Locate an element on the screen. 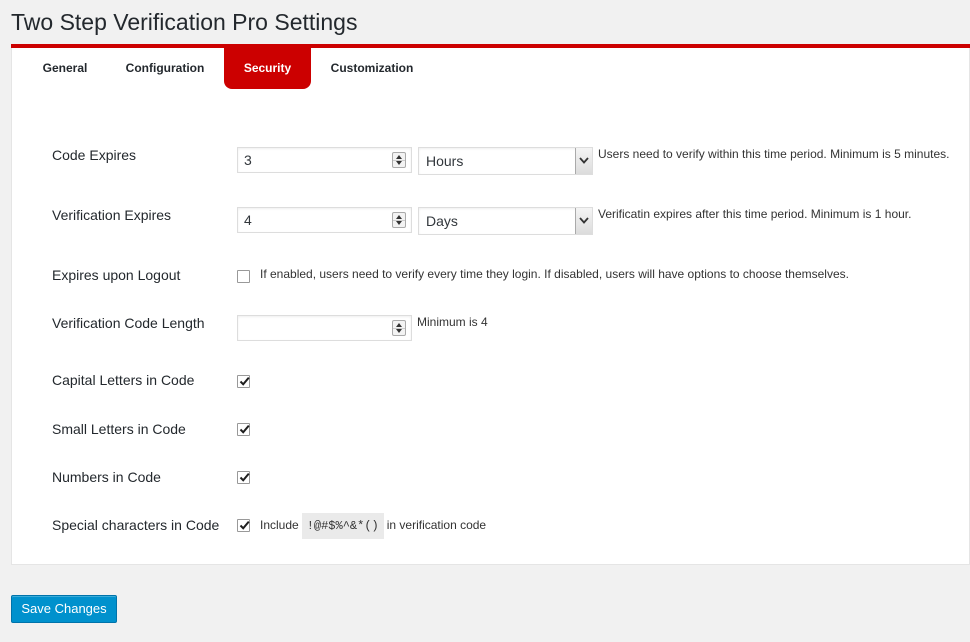  code-length-label: Verification Code Length is located at coordinates (128, 323).